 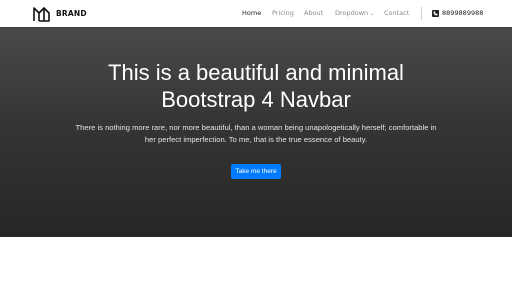 What do you see at coordinates (41, 14) in the screenshot?
I see `brand-logo-icon` at bounding box center [41, 14].